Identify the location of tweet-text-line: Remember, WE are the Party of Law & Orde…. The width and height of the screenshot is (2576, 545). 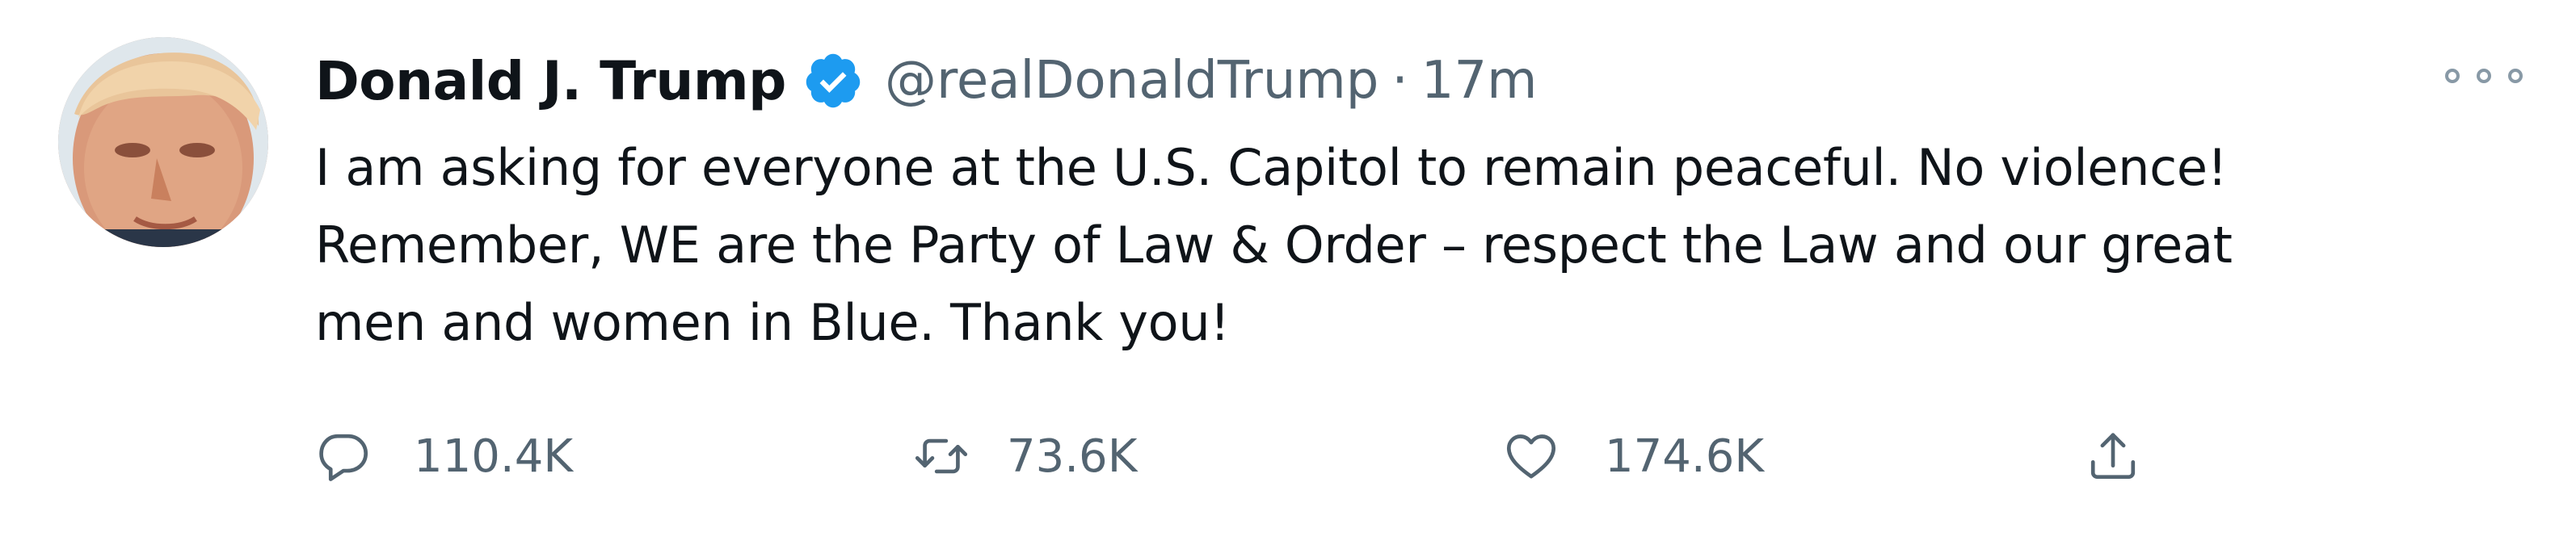
(1274, 245).